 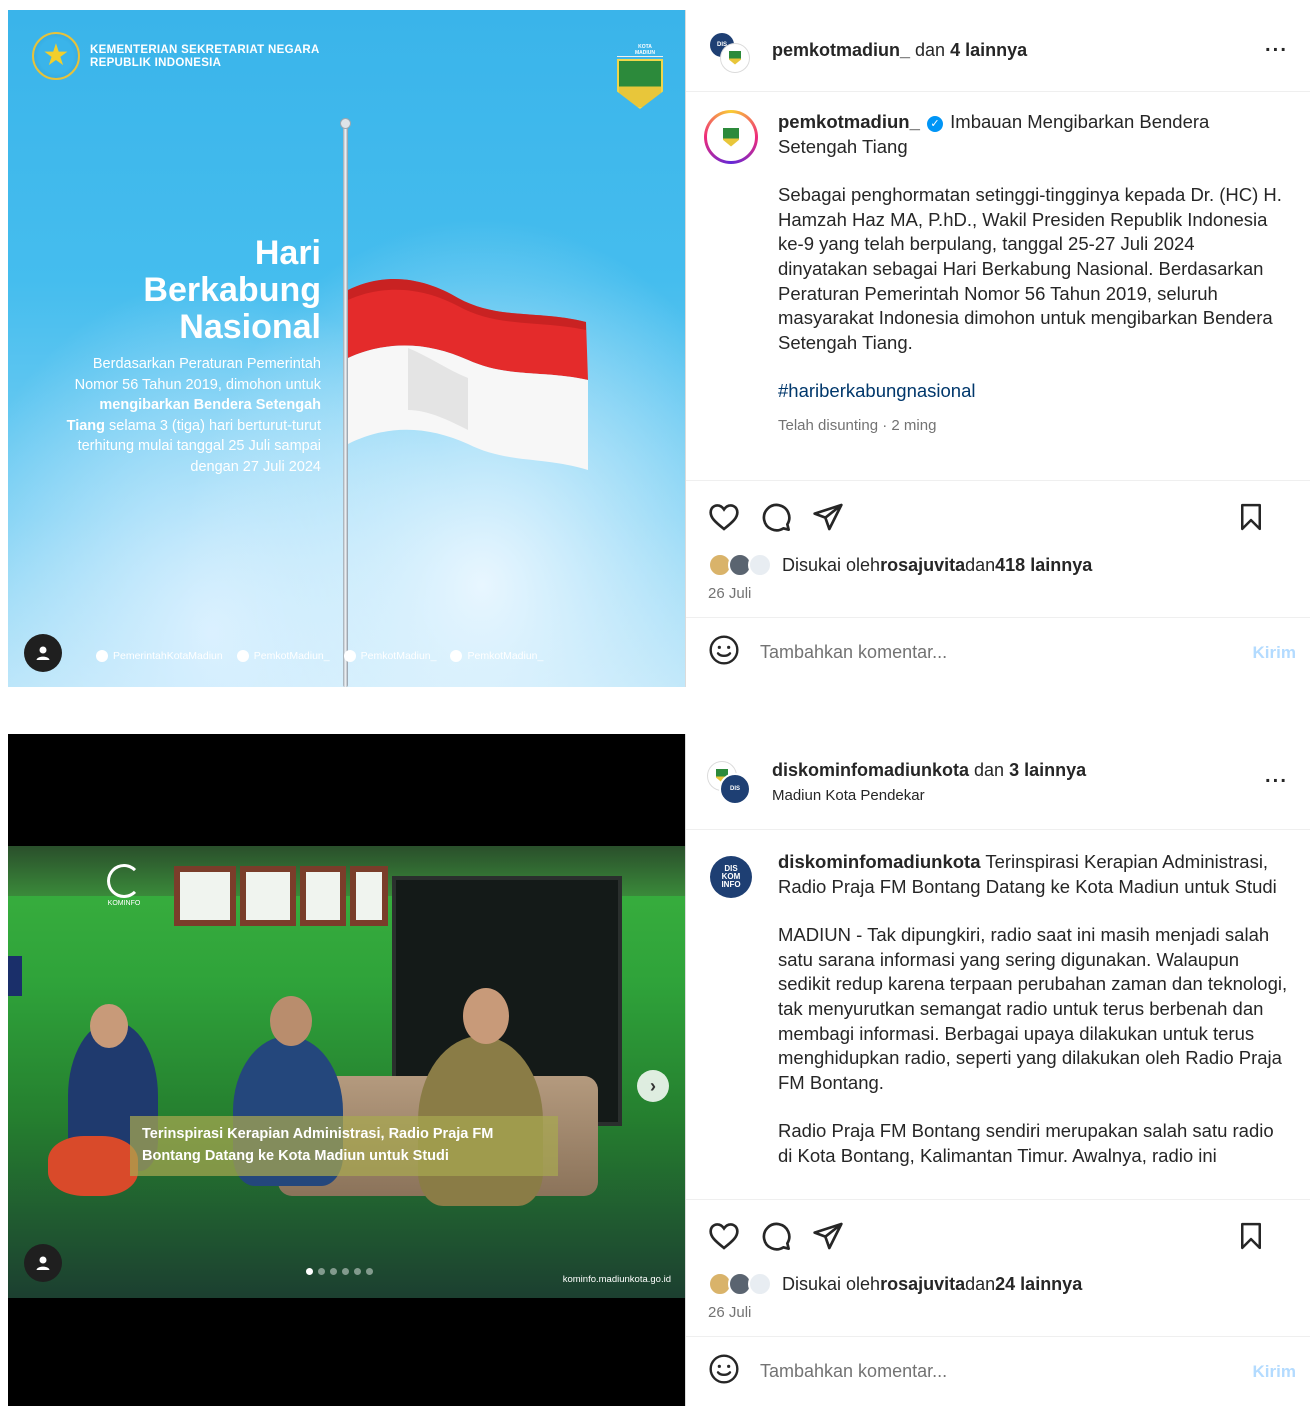 What do you see at coordinates (124, 881) in the screenshot?
I see `kominfo-logo-icon` at bounding box center [124, 881].